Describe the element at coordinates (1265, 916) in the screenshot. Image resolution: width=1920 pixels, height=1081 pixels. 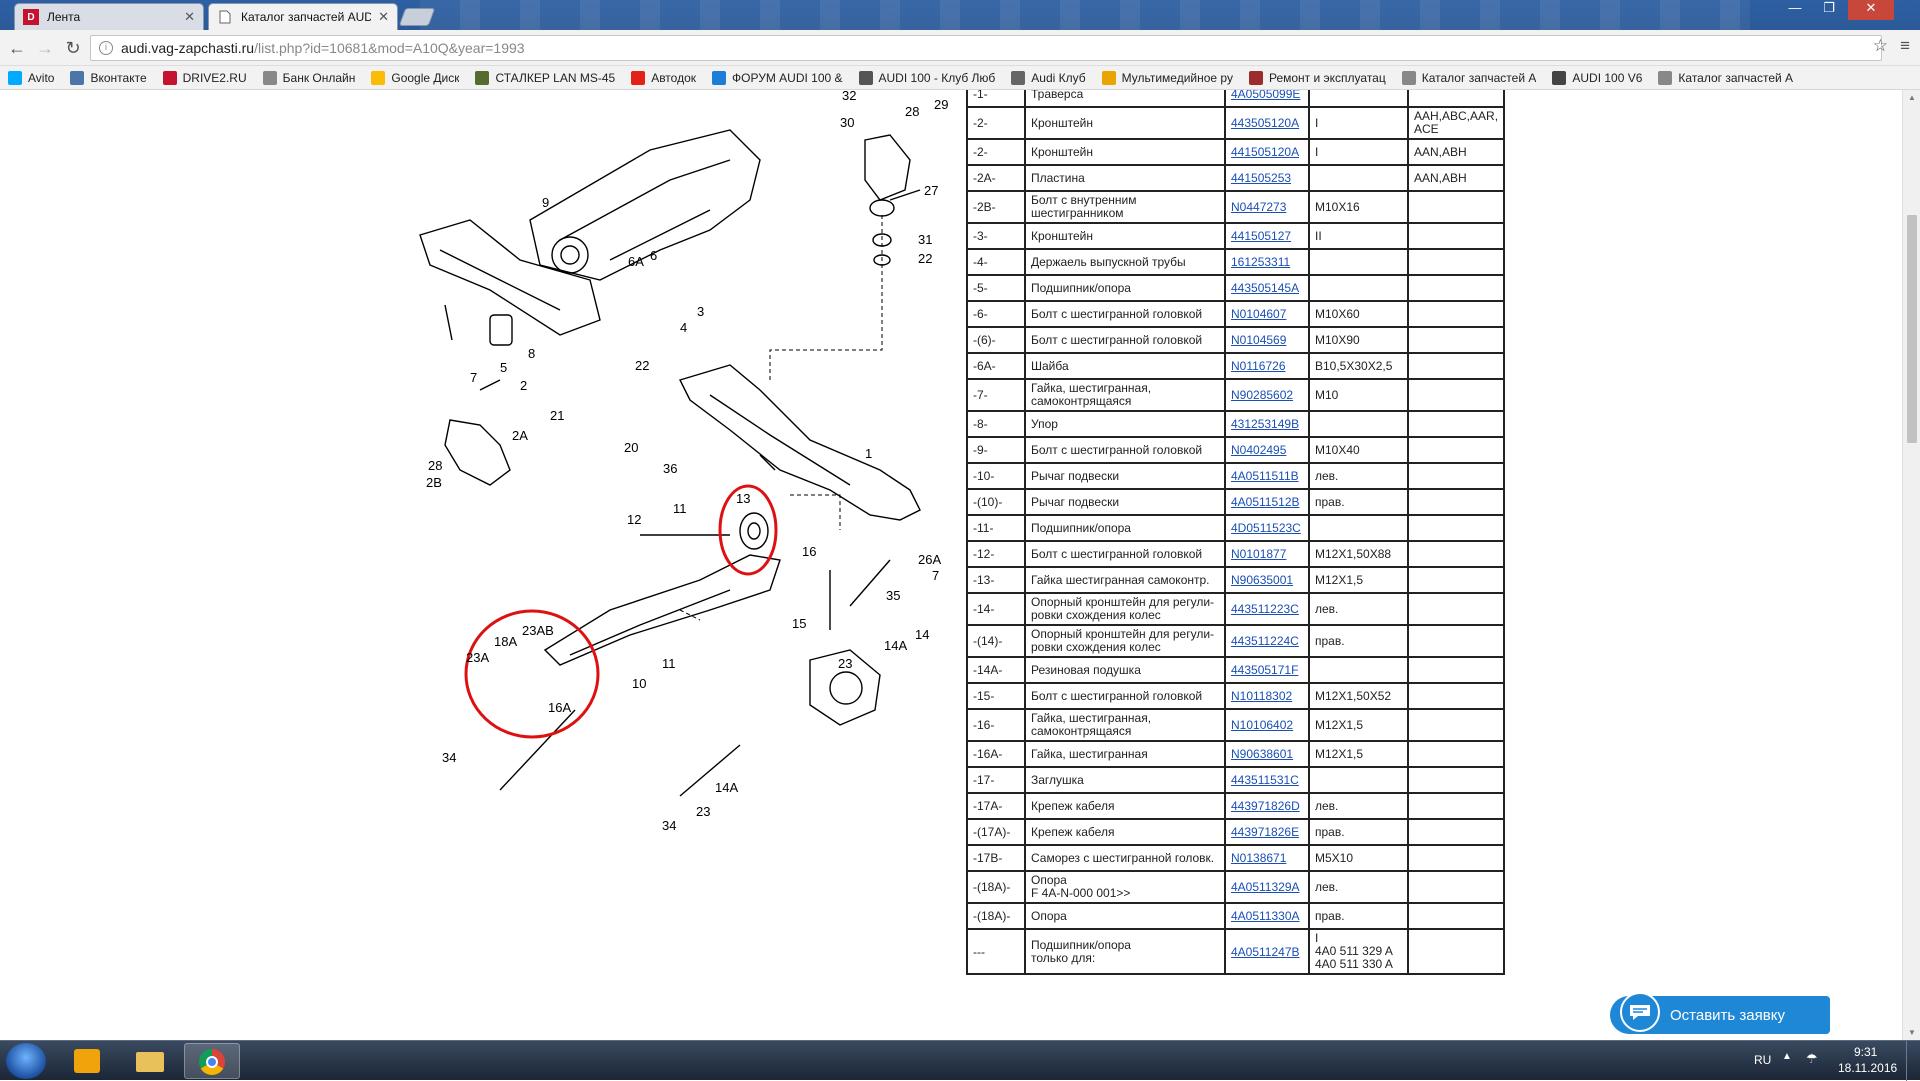
I see `part-number-link: 4A0511330A` at that location.